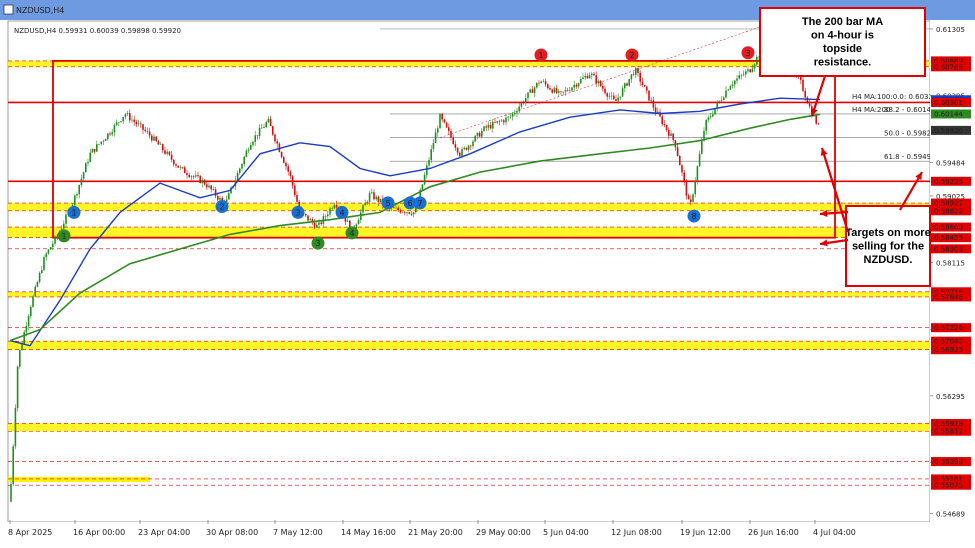 This screenshot has width=975, height=548. Describe the element at coordinates (910, 134) in the screenshot. I see `fib-label-1: 50.0 - 0.59821` at that location.